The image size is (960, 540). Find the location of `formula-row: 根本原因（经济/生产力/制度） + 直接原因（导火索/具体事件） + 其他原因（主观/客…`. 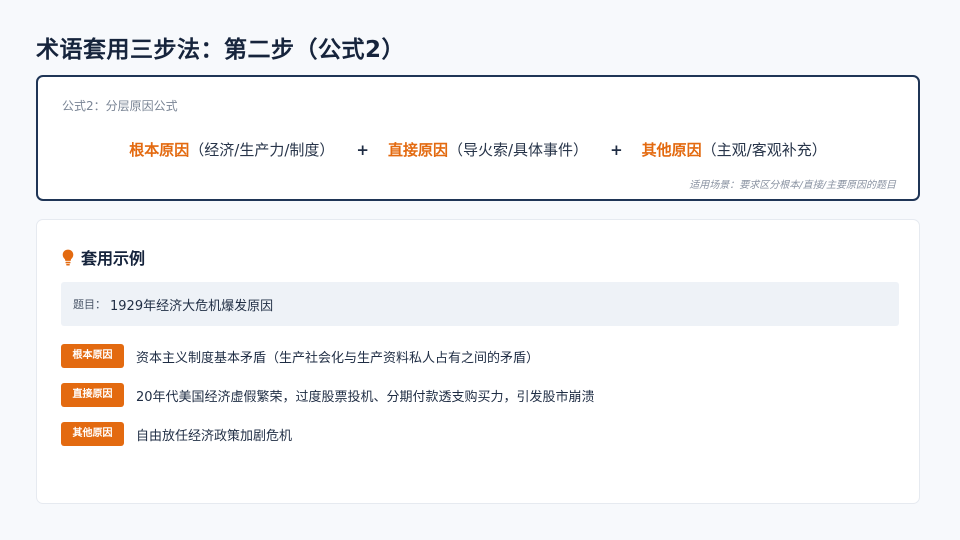

formula-row: 根本原因（经济/生产力/制度） + 直接原因（导火索/具体事件） + 其他原因（主观/客… is located at coordinates (478, 149).